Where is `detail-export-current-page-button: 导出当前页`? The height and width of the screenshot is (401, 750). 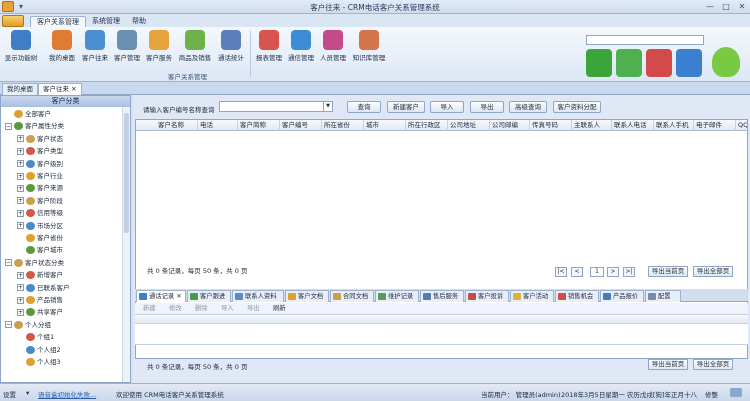 detail-export-current-page-button: 导出当前页 is located at coordinates (668, 364).